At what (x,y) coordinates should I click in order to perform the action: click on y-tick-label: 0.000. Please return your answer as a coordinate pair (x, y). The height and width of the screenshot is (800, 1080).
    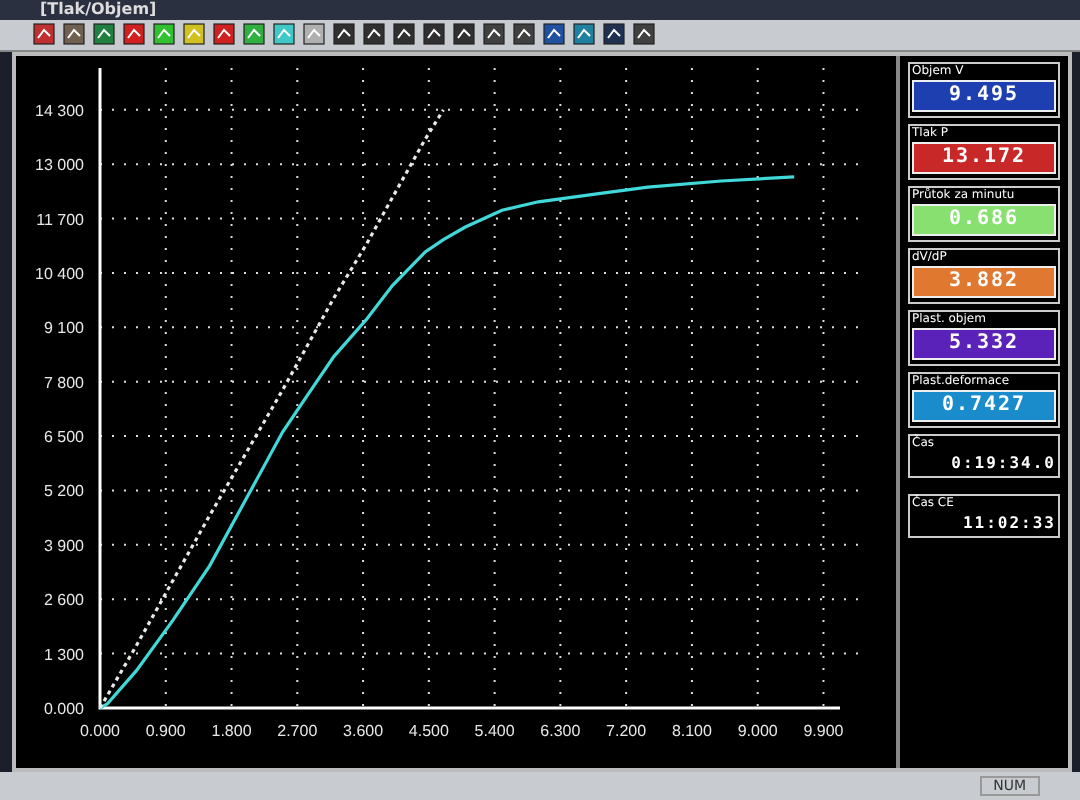
    Looking at the image, I should click on (63, 708).